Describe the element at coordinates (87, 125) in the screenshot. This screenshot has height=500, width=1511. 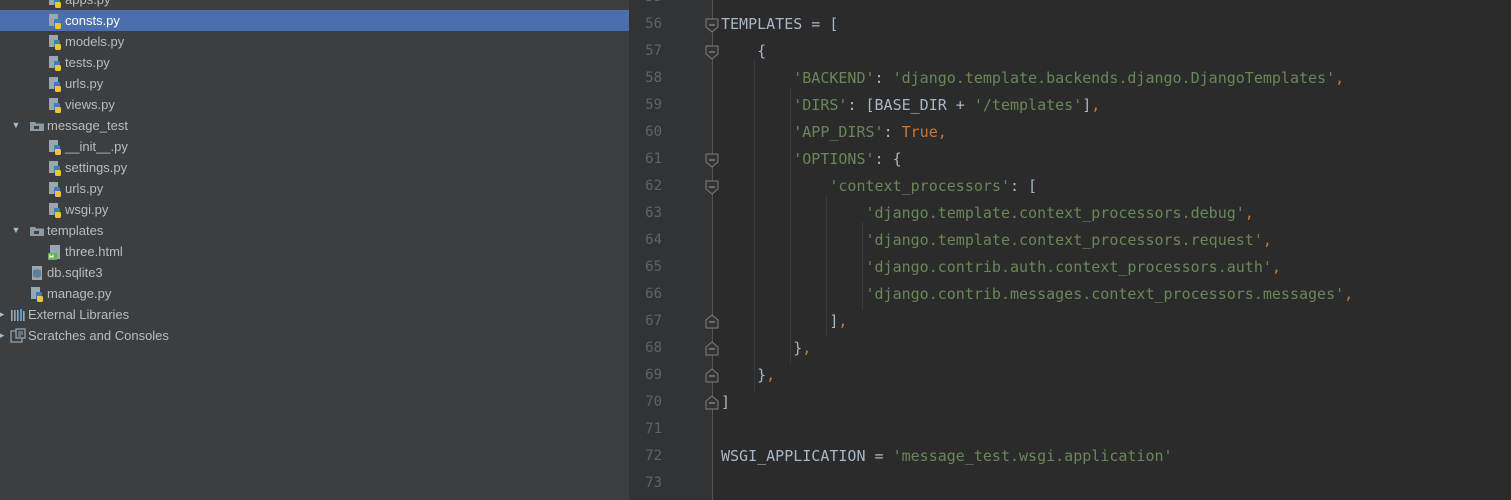
I see `tree-item-label: message_test` at that location.